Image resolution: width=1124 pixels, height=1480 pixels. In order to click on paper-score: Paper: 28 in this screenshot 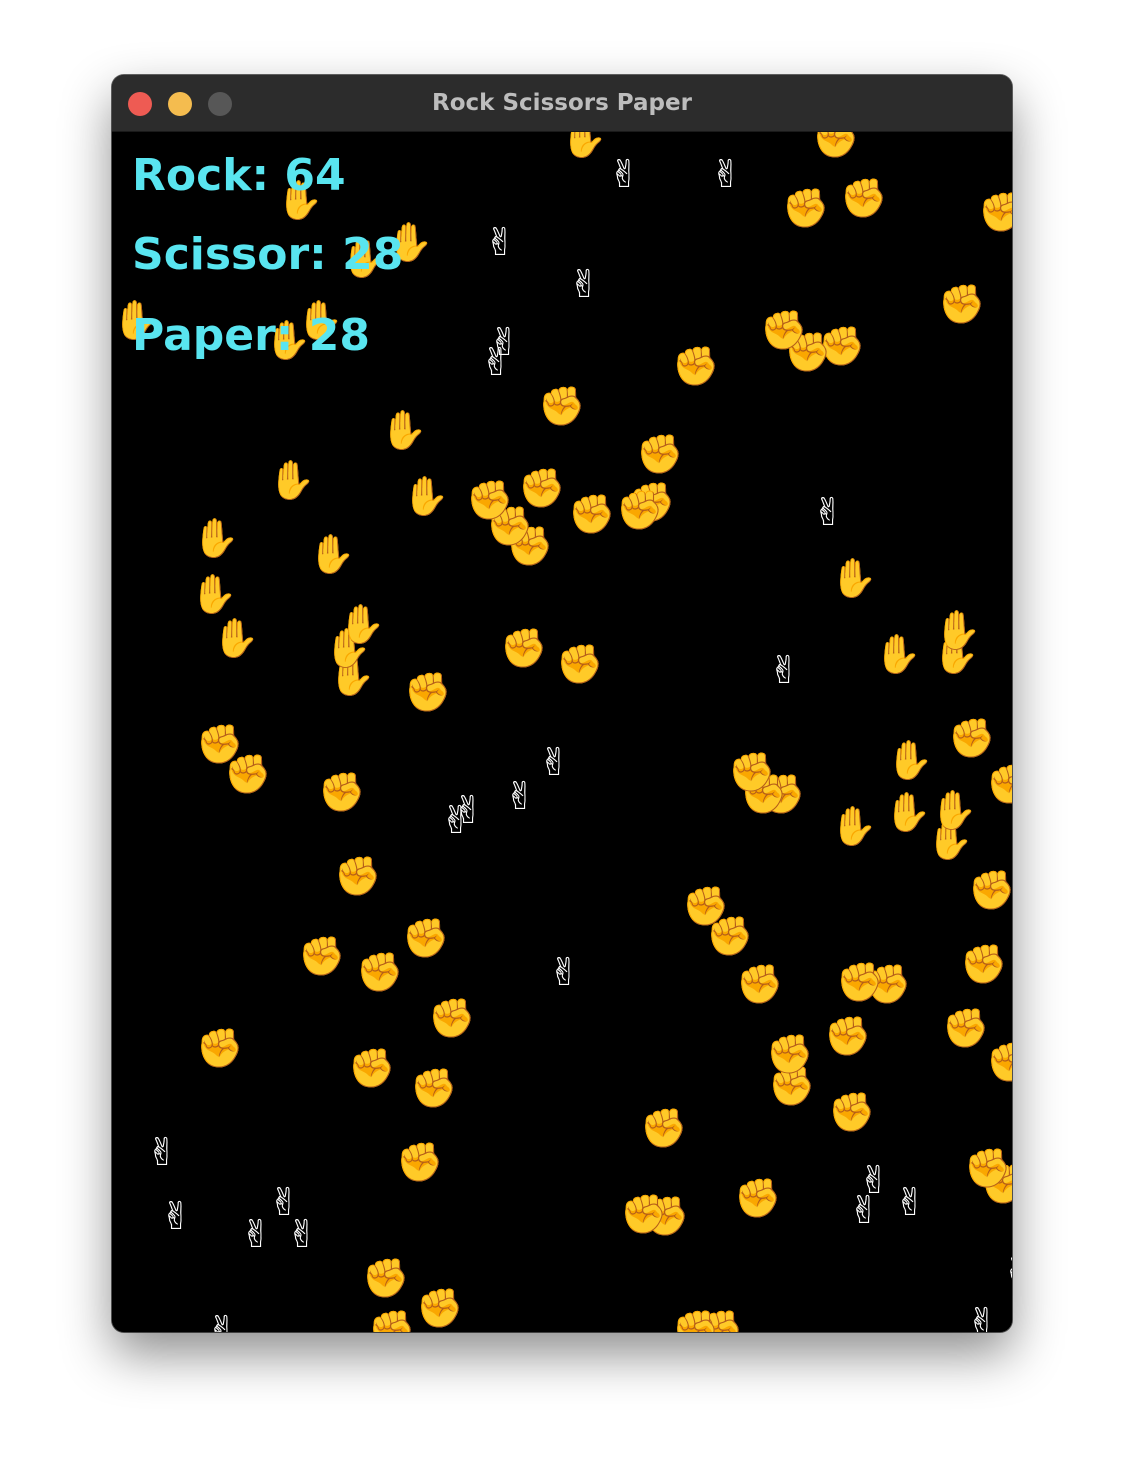, I will do `click(251, 335)`.